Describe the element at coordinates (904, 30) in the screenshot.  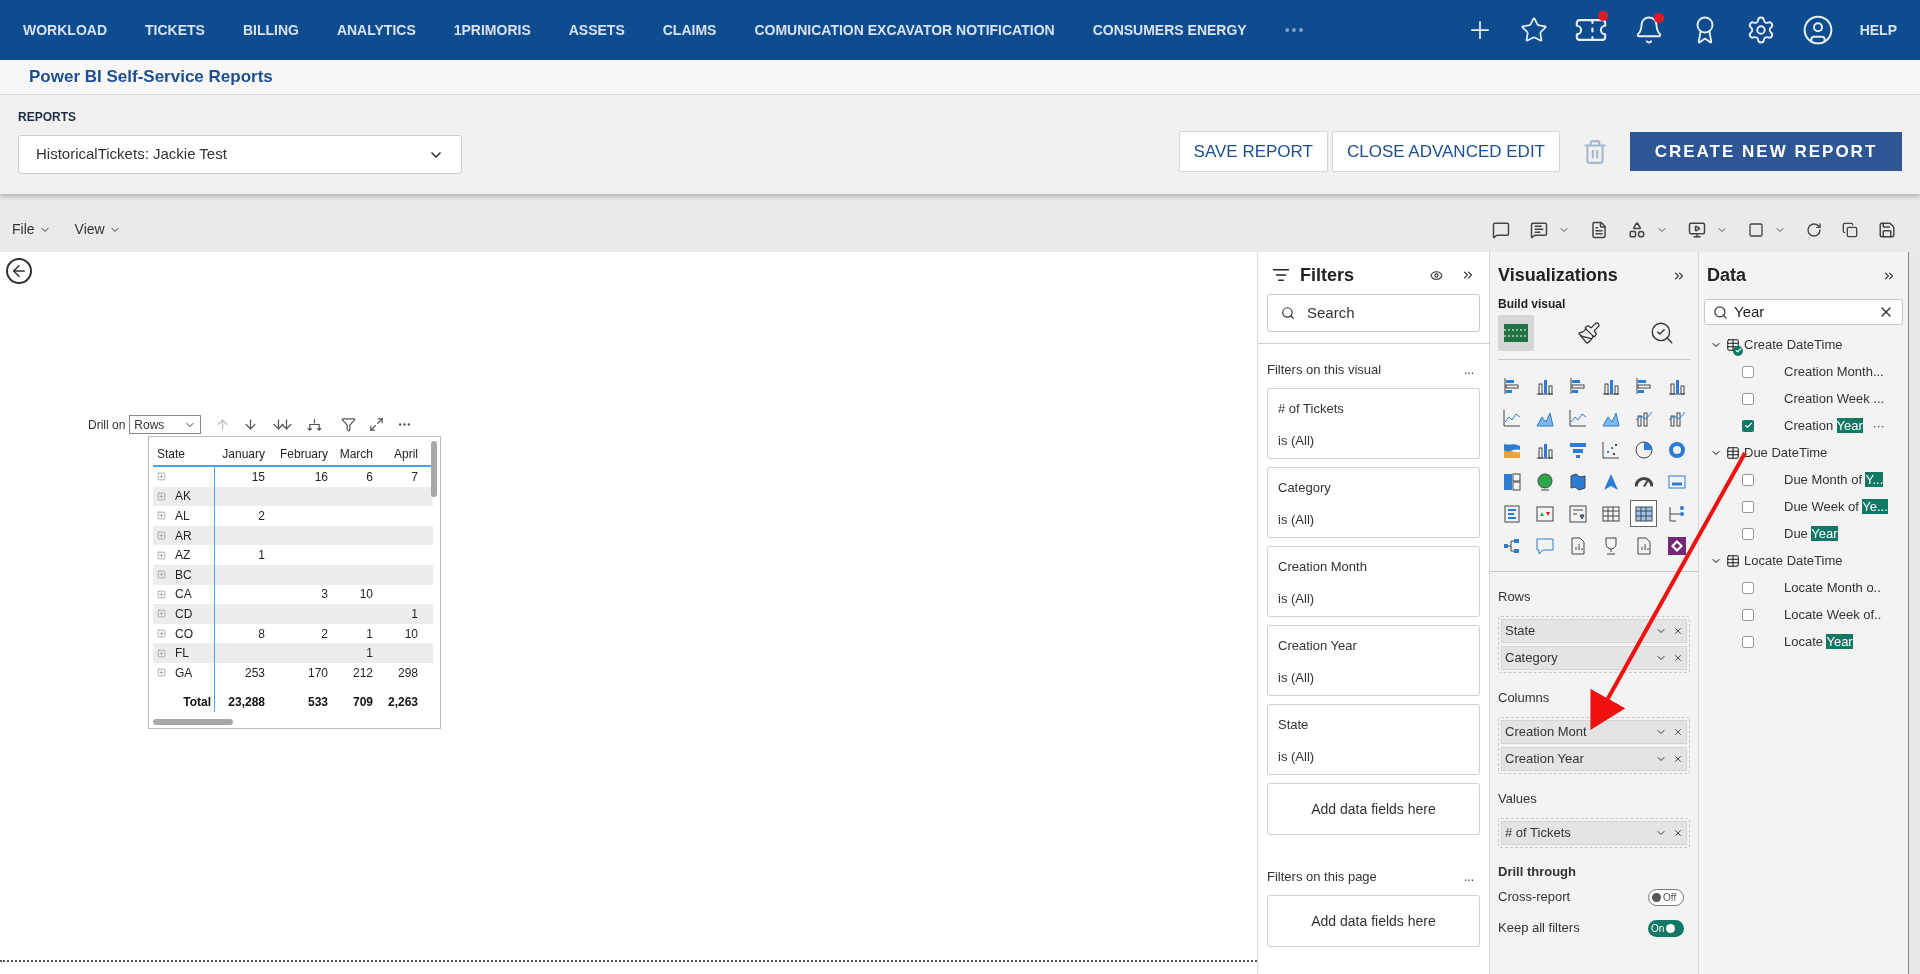
I see `nav-link: COMUNICATION EXCAVATOR NOTIFICATION` at that location.